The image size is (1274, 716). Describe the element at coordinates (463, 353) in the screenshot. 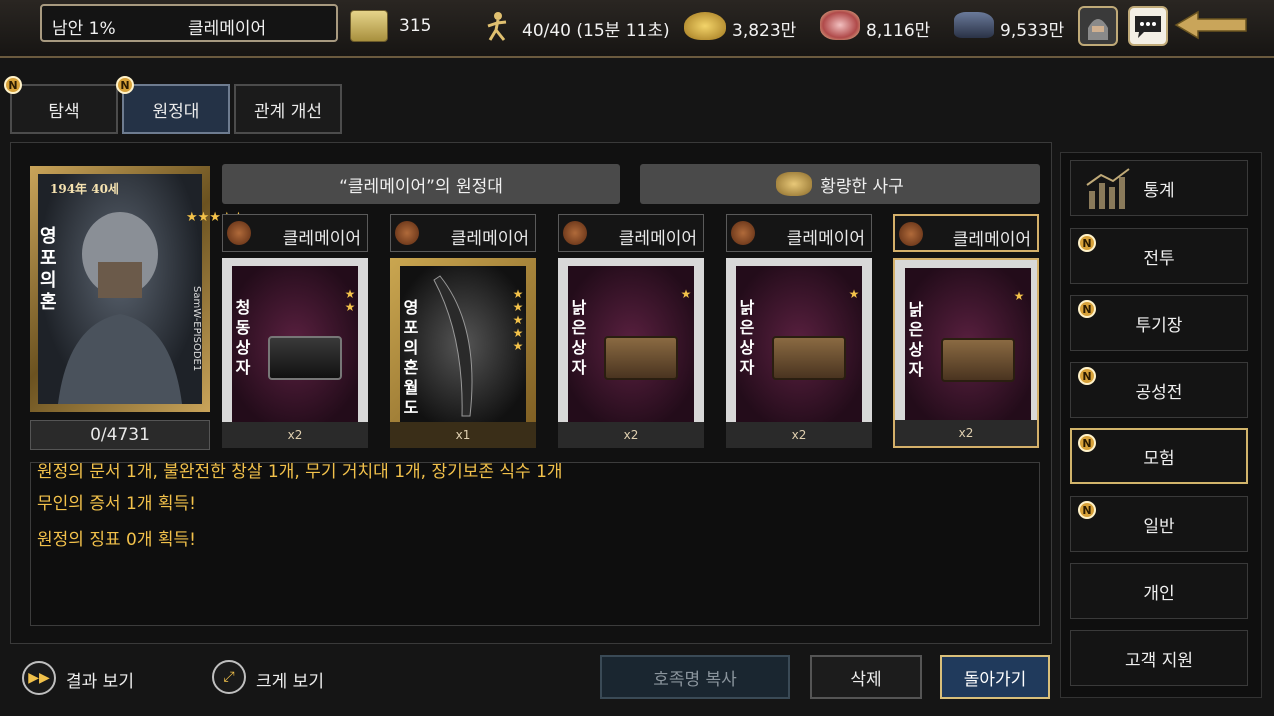

I see `reward-card-2: 영포의혼월도 ★ ★ ★ ★ ★ x1` at that location.